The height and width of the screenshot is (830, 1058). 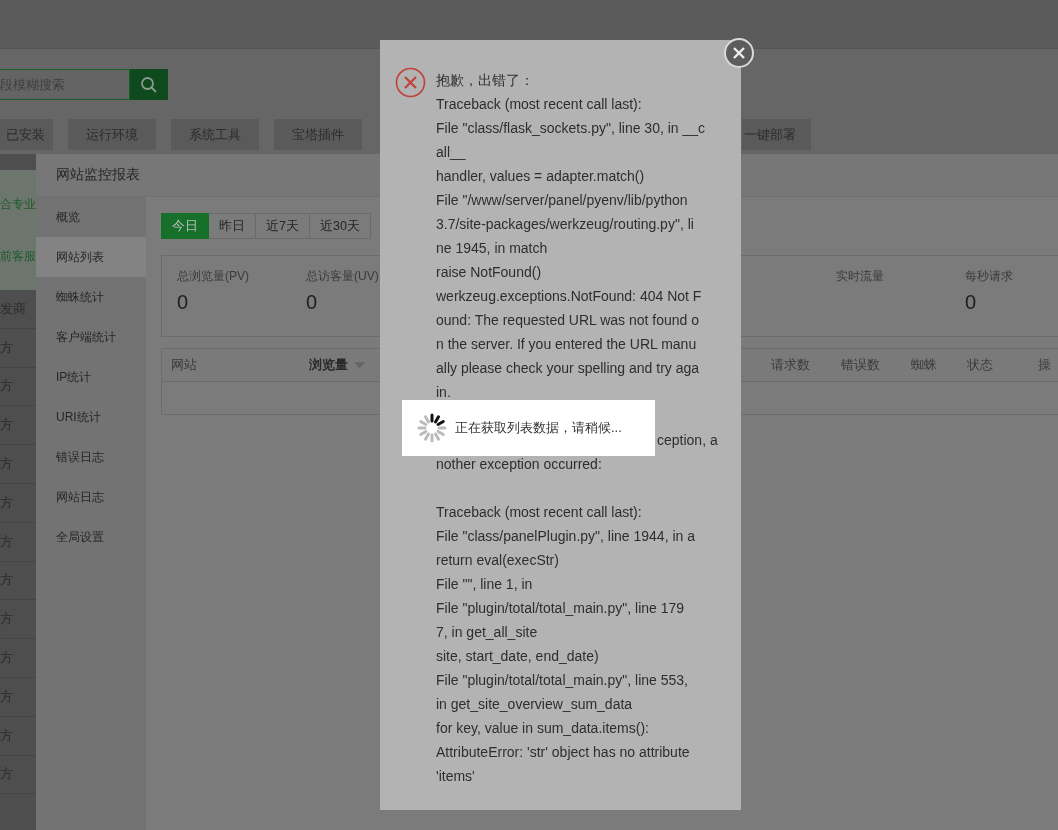 I want to click on error-line: n the server. If you entered the URL manu, so click(x=566, y=344).